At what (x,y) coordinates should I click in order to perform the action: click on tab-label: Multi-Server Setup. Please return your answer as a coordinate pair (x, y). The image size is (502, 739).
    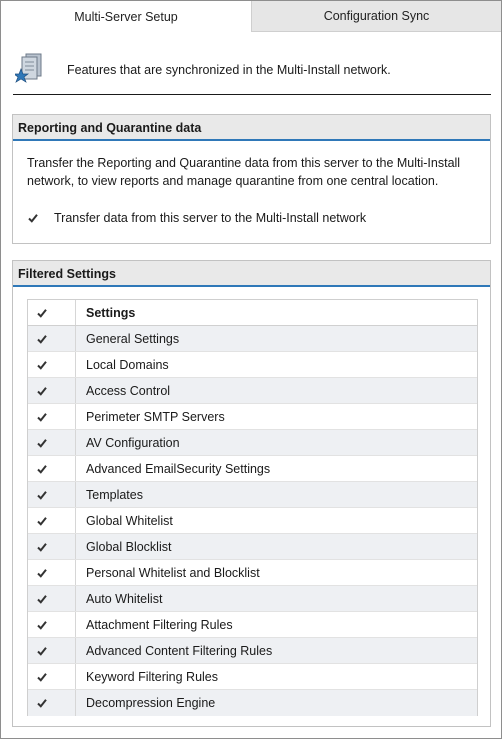
    Looking at the image, I should click on (126, 16).